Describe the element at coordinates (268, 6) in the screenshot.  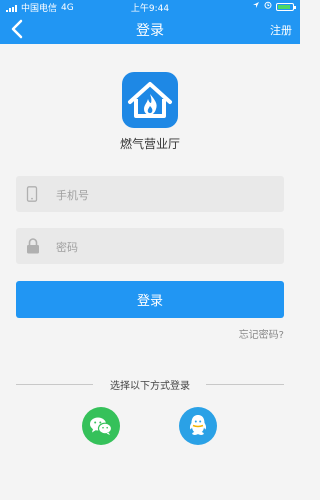
I see `alarm-icon` at that location.